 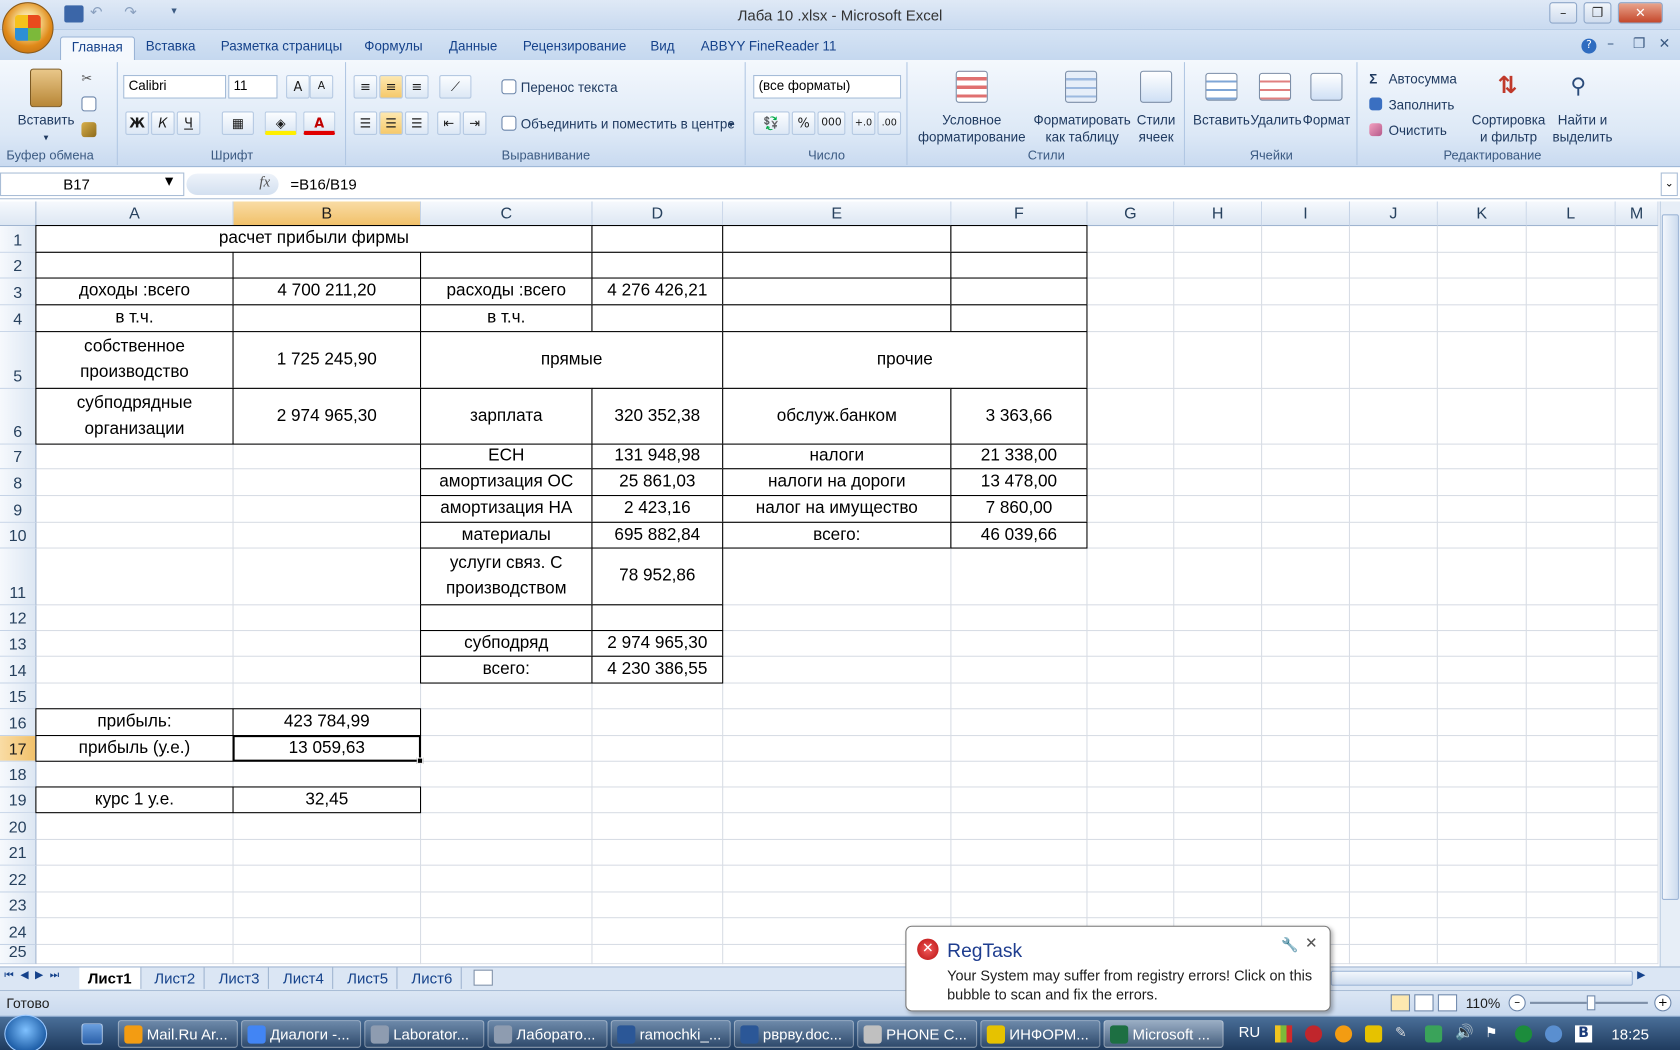 I want to click on zoom-slider-thumb, so click(x=1591, y=1003).